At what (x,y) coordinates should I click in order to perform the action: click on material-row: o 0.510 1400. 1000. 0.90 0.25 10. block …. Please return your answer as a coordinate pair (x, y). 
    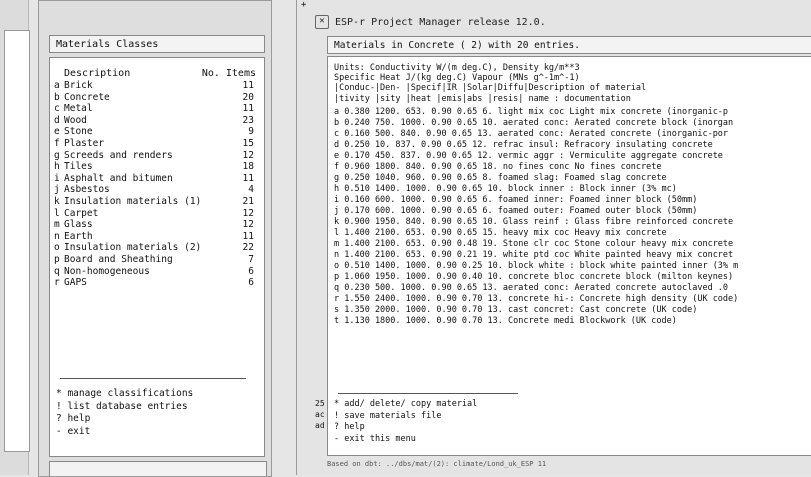
    Looking at the image, I should click on (572, 266).